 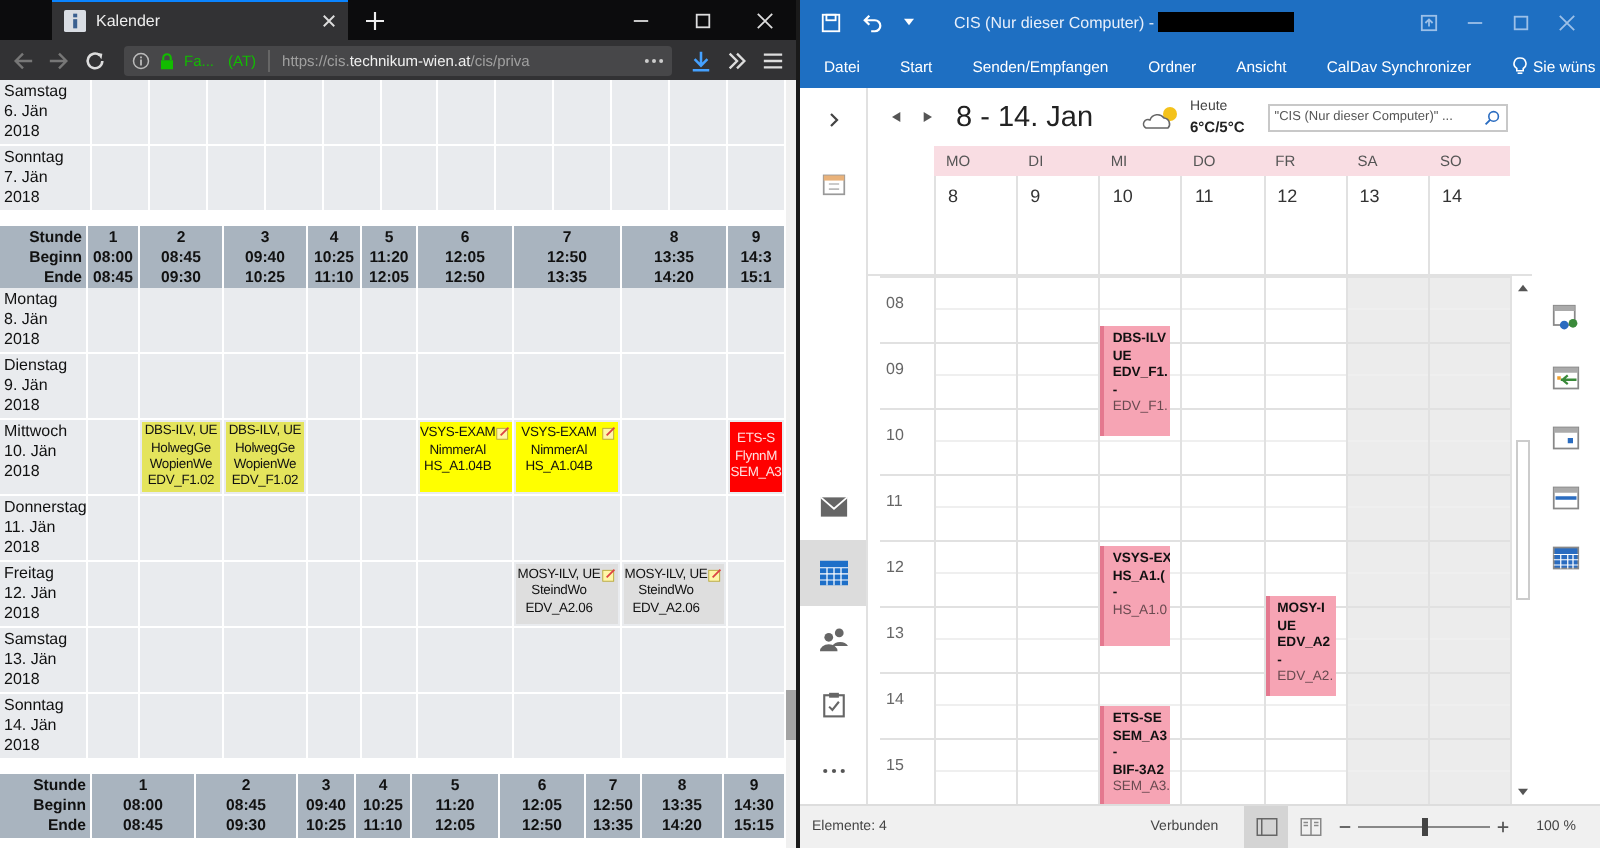 What do you see at coordinates (654, 60) in the screenshot?
I see `more-icon` at bounding box center [654, 60].